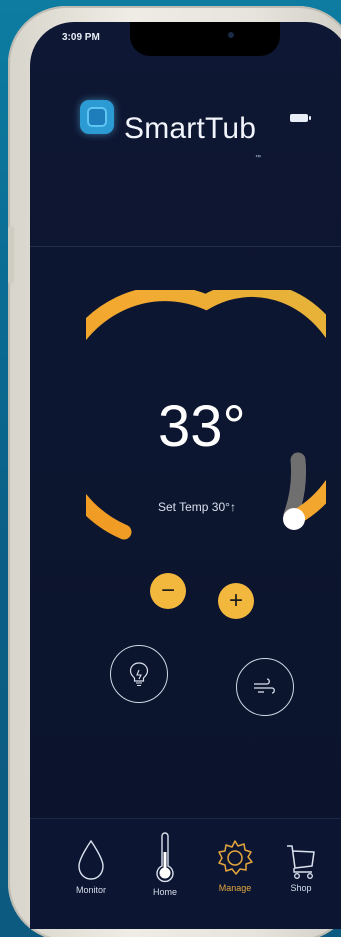  I want to click on app-title: SmartTub, so click(190, 128).